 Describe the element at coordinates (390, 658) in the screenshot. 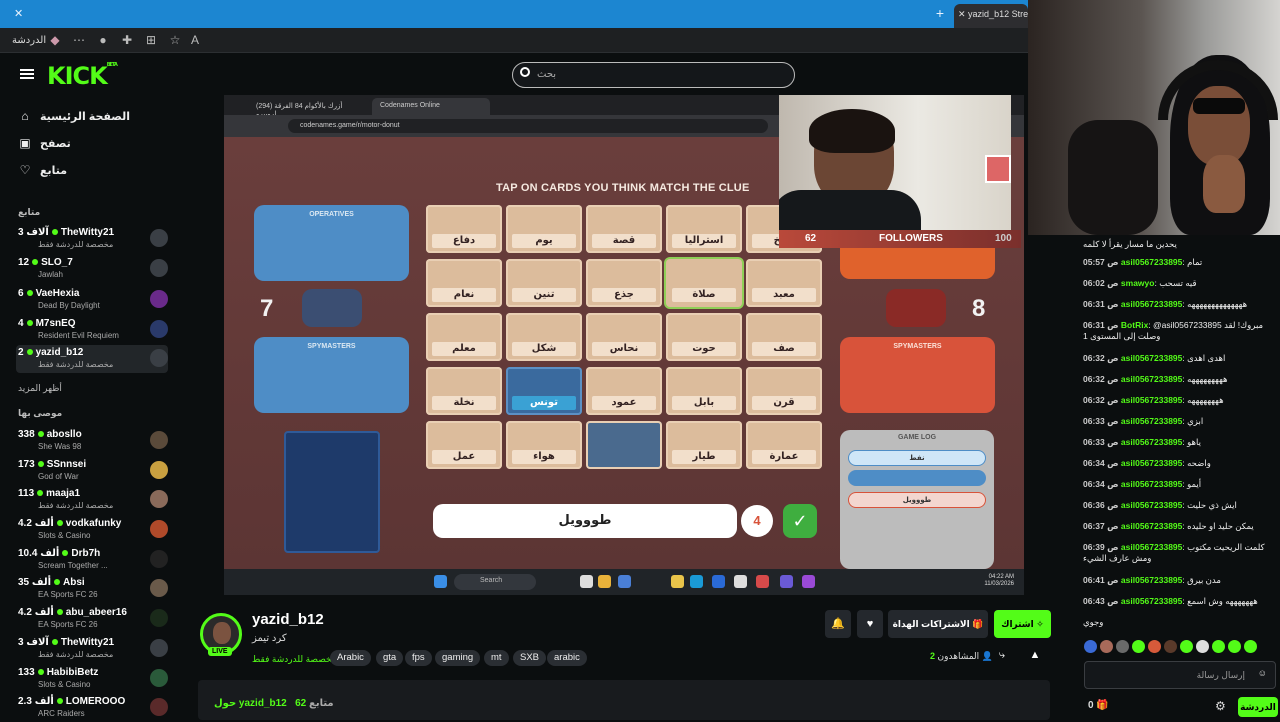

I see `tag: gta` at that location.